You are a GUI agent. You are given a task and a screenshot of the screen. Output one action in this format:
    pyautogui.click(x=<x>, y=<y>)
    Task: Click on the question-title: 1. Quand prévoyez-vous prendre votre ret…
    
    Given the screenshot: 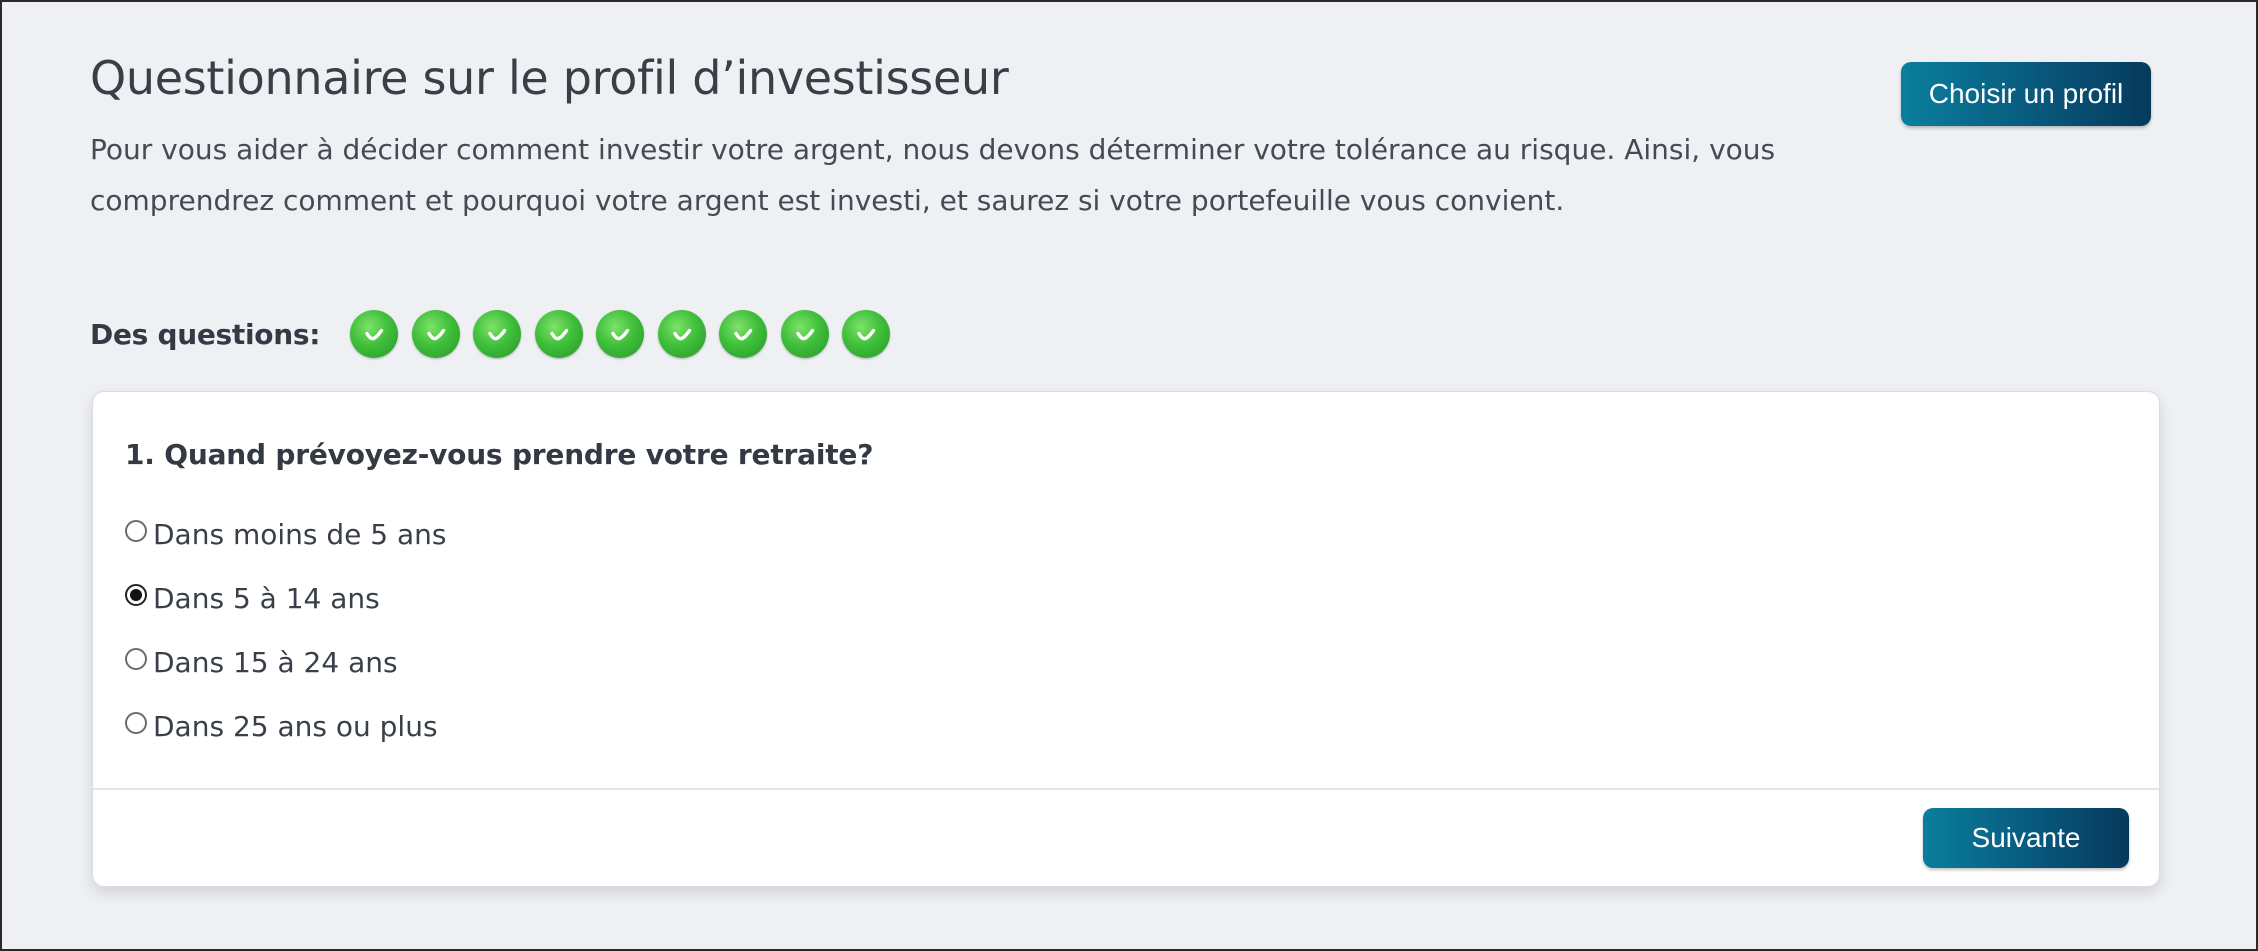 What is the action you would take?
    pyautogui.click(x=499, y=454)
    